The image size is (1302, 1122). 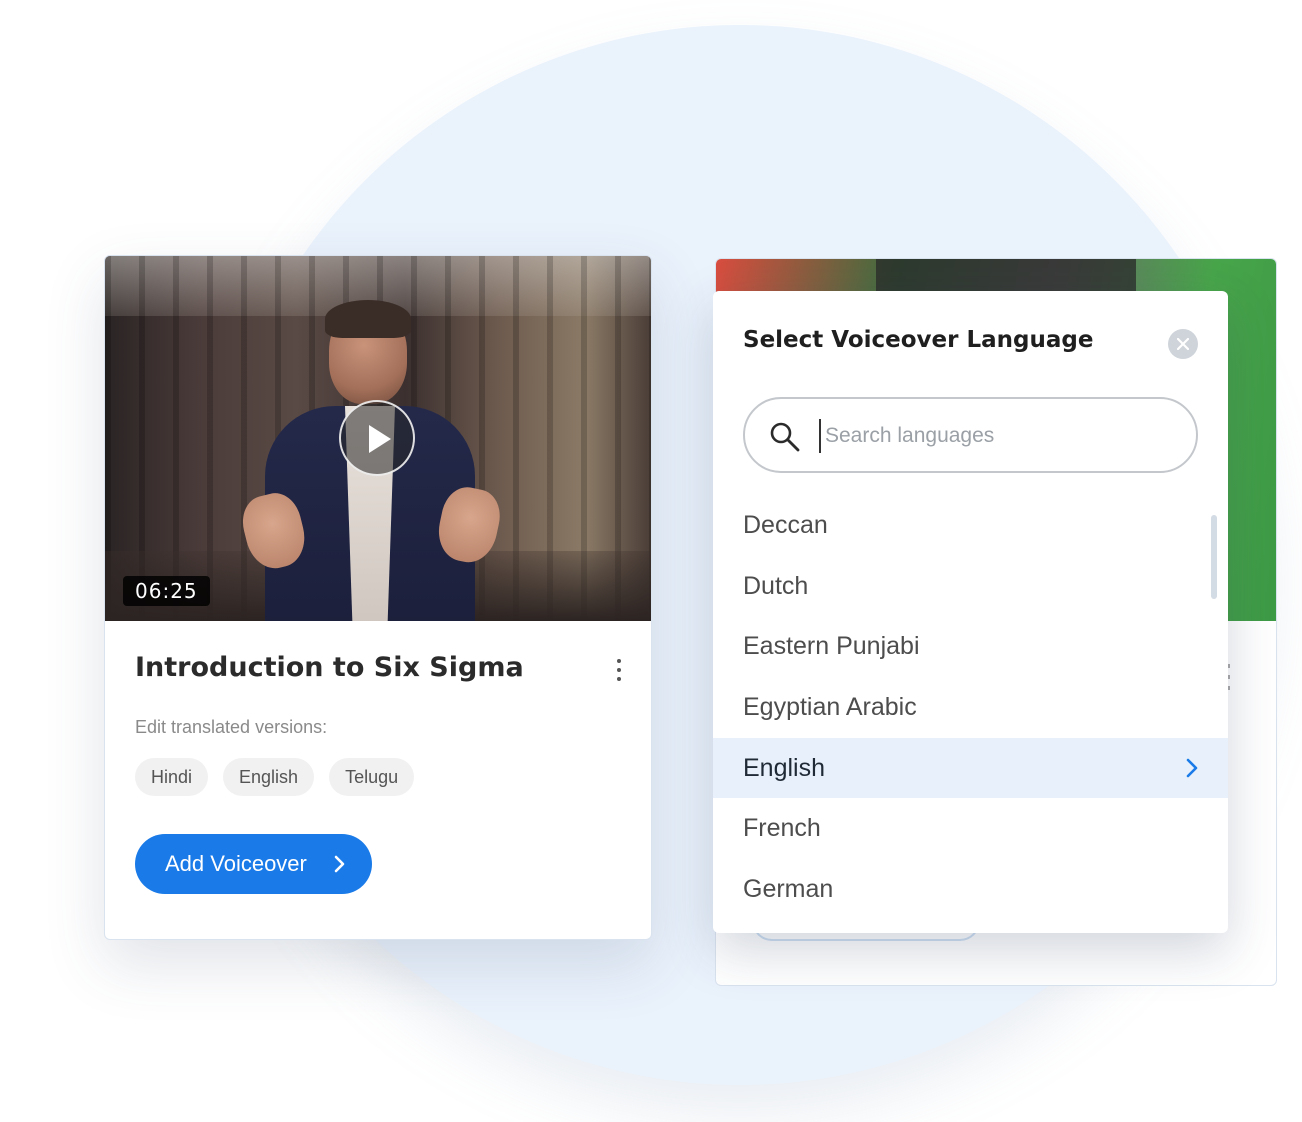 I want to click on close-icon, so click(x=1183, y=344).